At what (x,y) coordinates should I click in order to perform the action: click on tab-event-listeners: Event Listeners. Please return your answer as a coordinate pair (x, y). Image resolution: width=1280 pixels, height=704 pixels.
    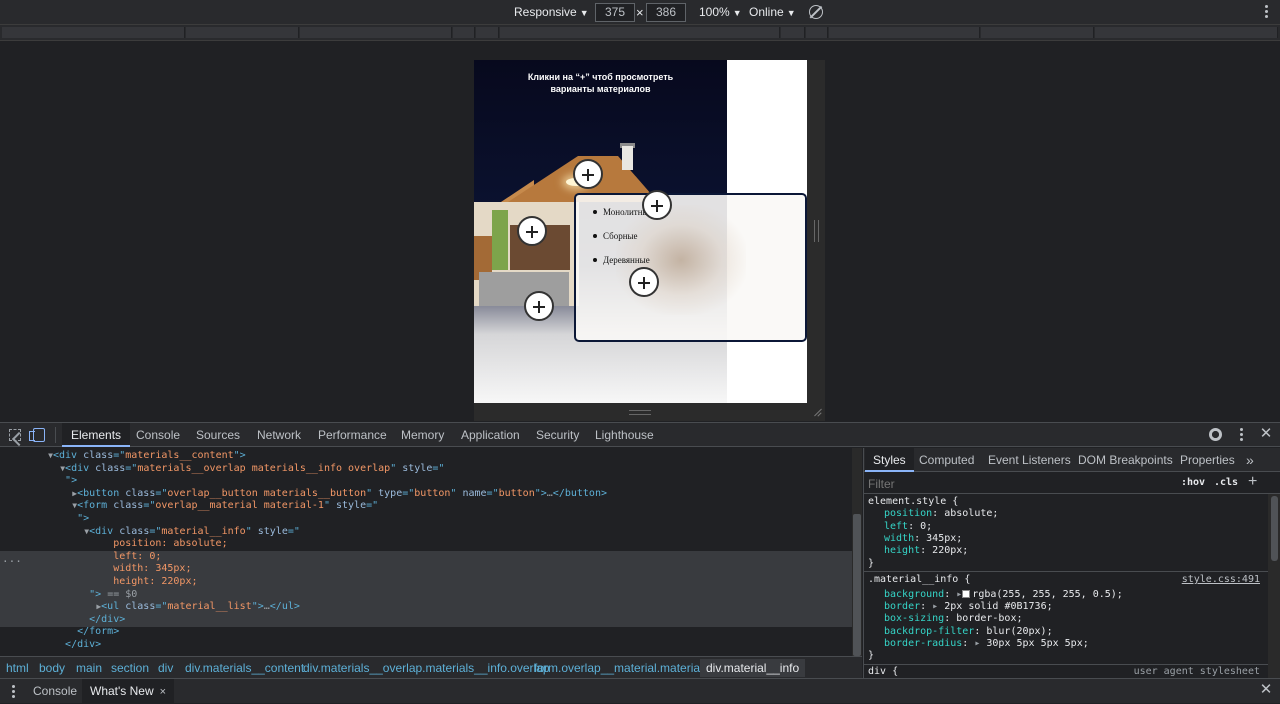
    Looking at the image, I should click on (1029, 460).